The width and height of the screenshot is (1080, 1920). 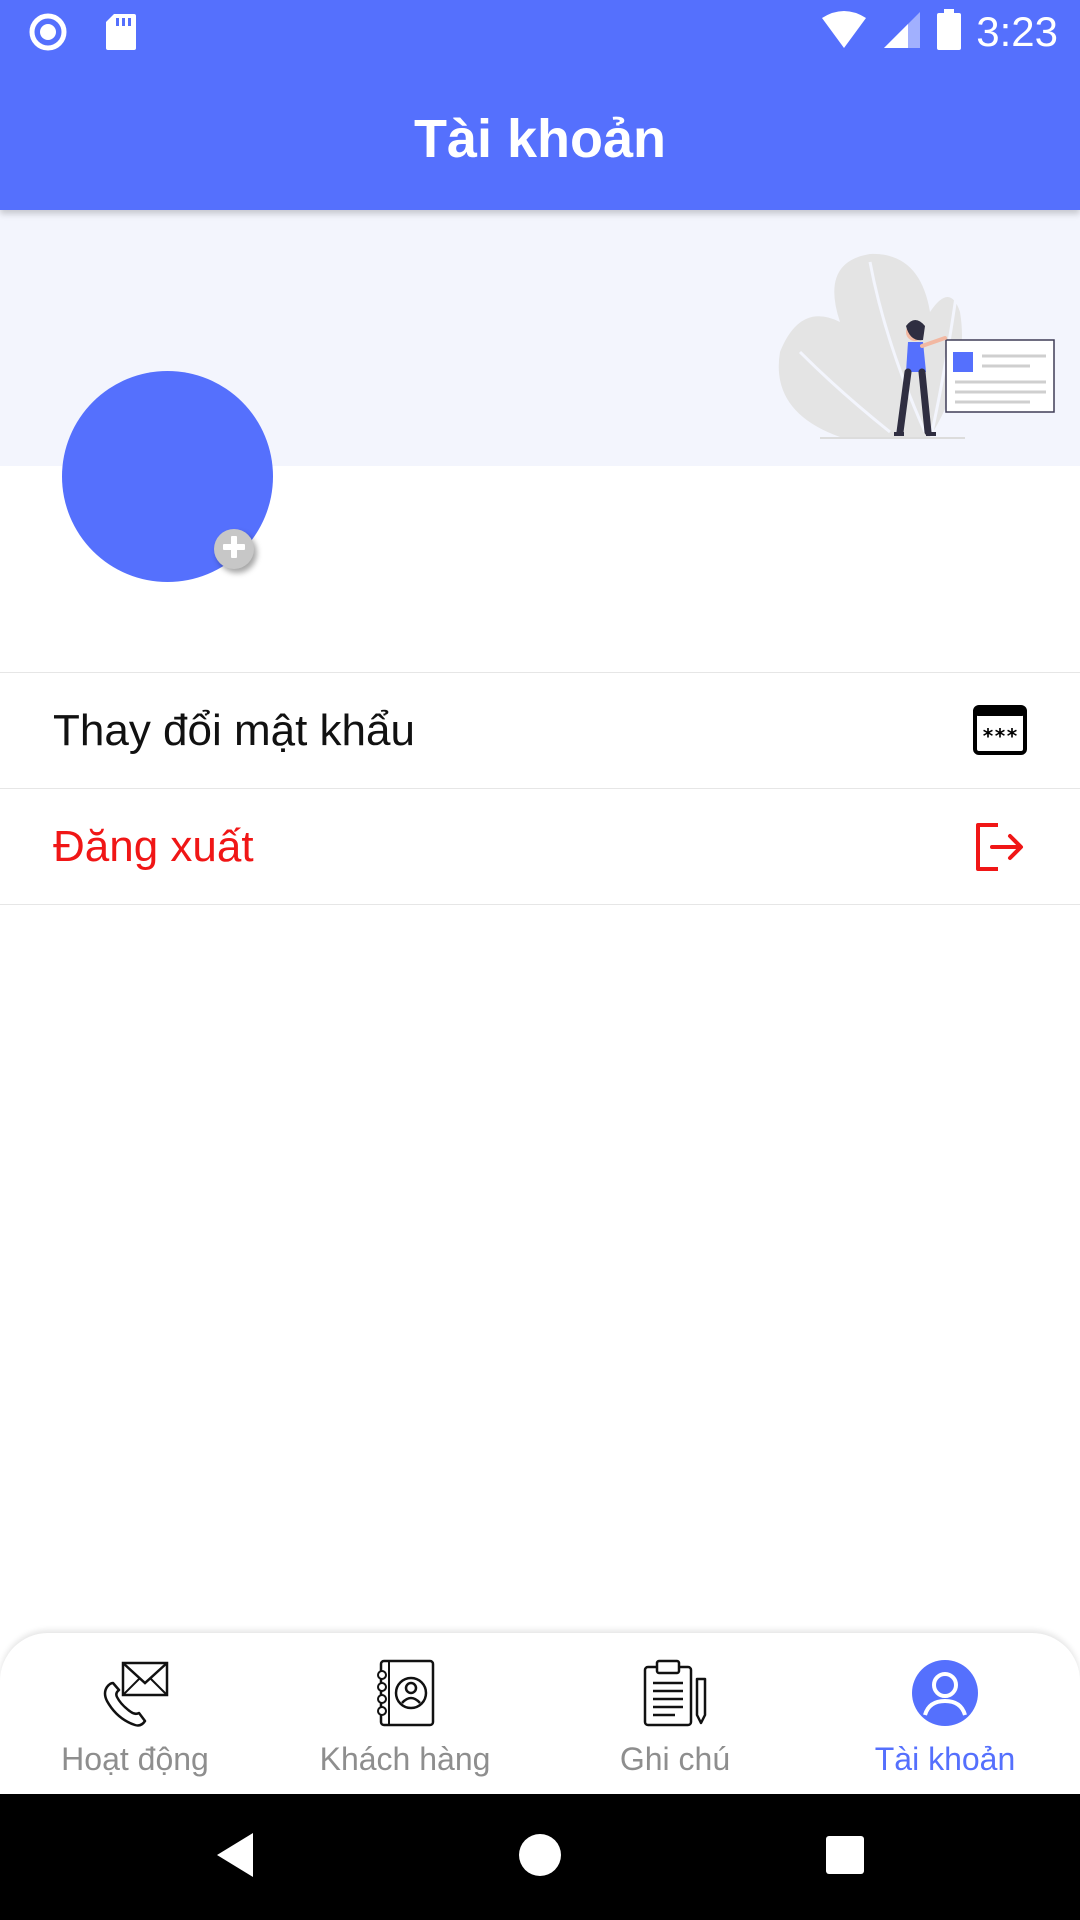 I want to click on wifi-icon, so click(x=844, y=32).